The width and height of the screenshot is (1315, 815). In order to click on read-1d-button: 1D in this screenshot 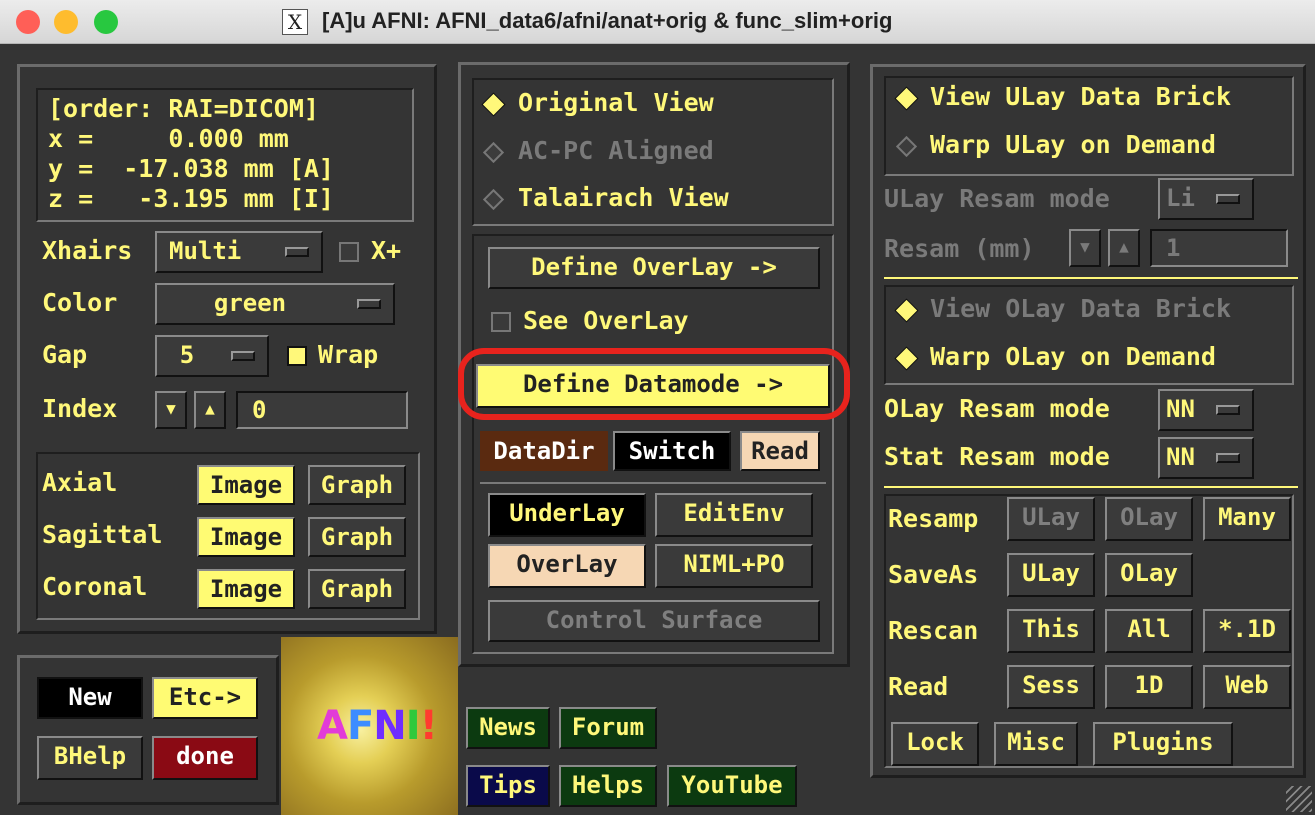, I will do `click(1149, 687)`.